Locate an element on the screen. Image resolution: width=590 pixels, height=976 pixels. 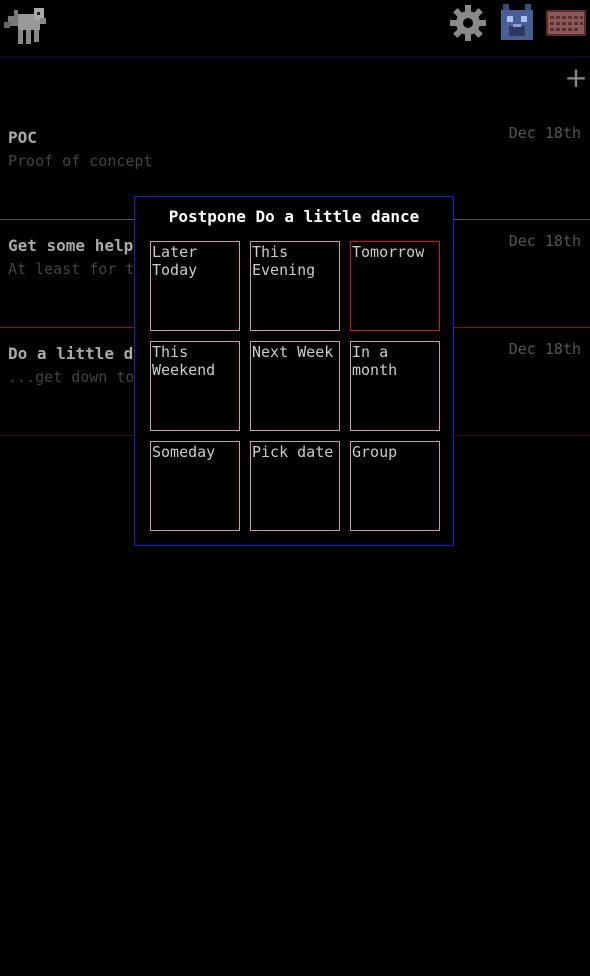
dialog-title: Postpone Do a little dance is located at coordinates (294, 216).